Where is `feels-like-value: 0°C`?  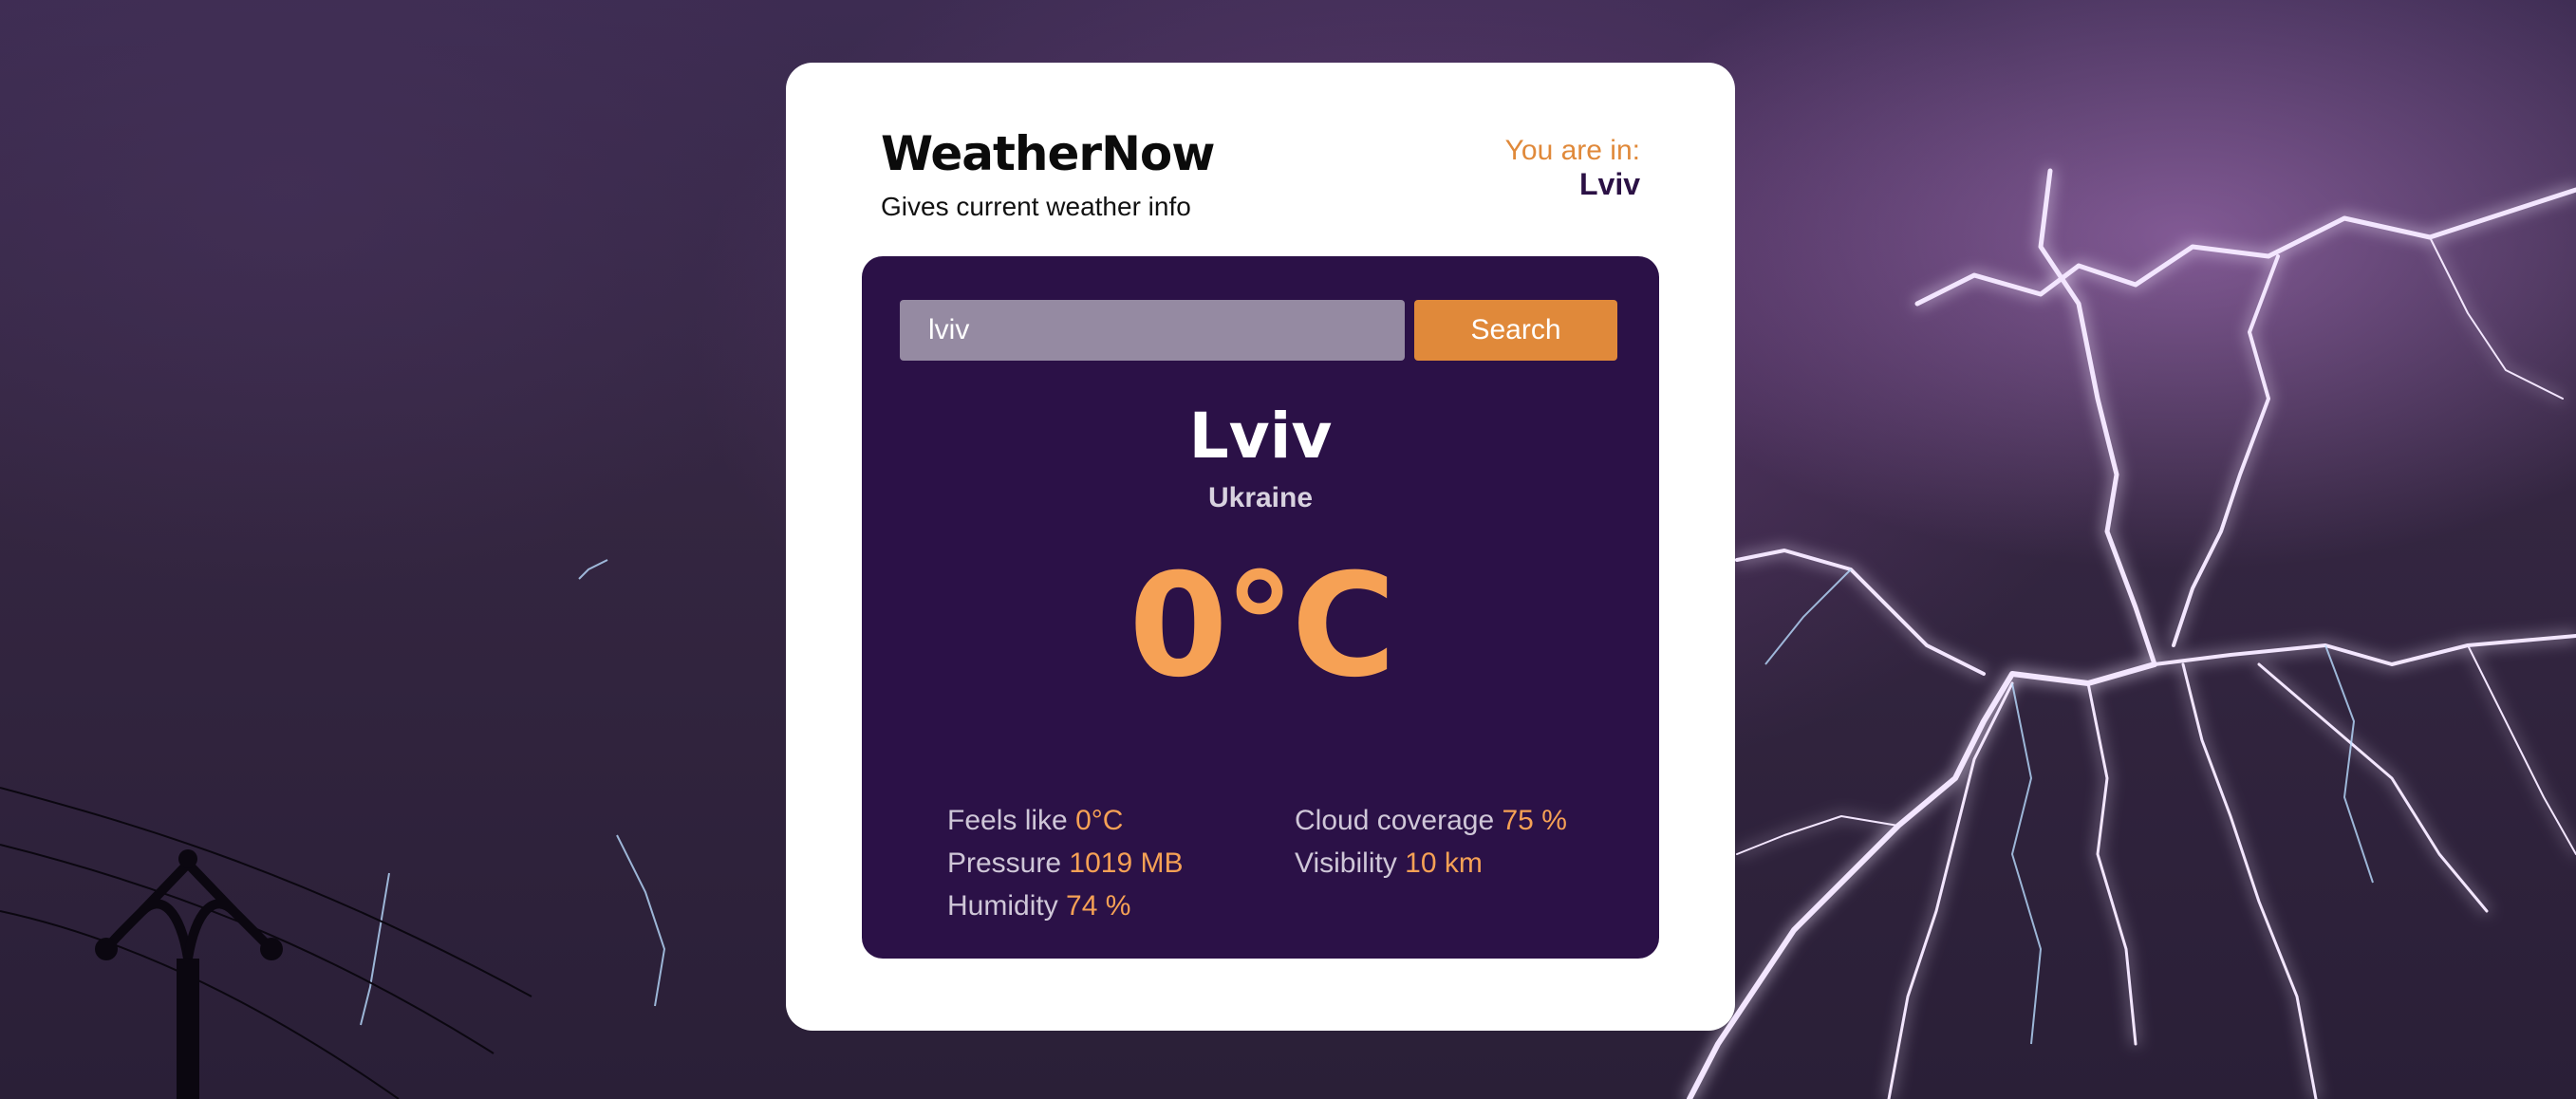 feels-like-value: 0°C is located at coordinates (1099, 820).